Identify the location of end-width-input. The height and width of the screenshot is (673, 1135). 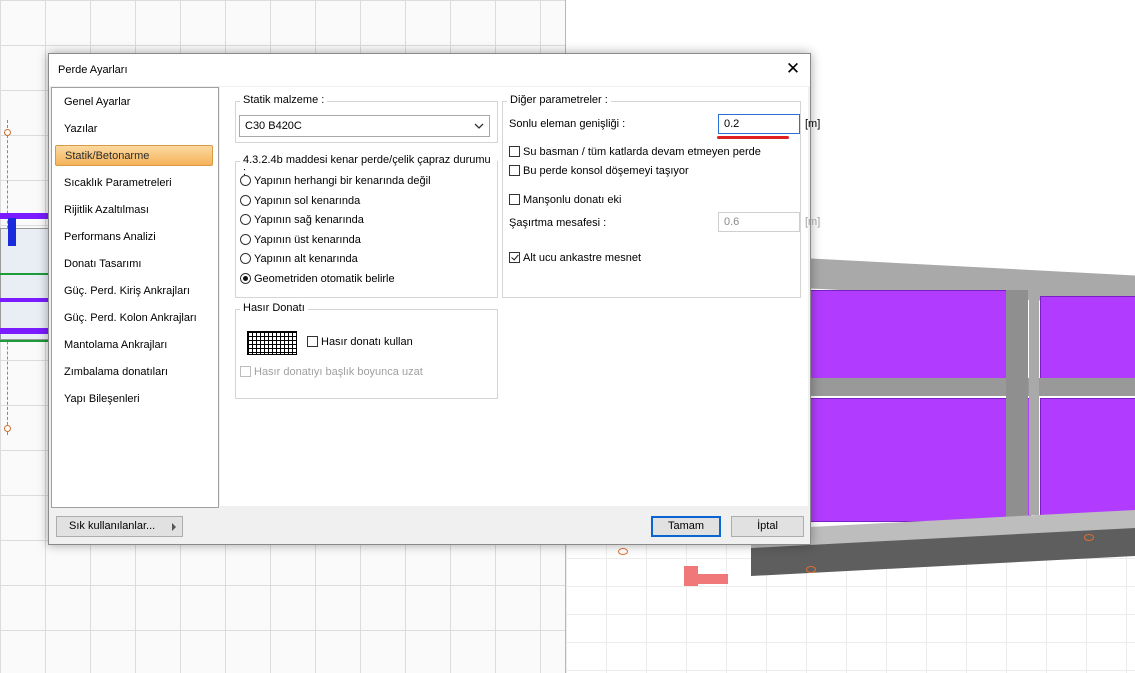
(759, 124).